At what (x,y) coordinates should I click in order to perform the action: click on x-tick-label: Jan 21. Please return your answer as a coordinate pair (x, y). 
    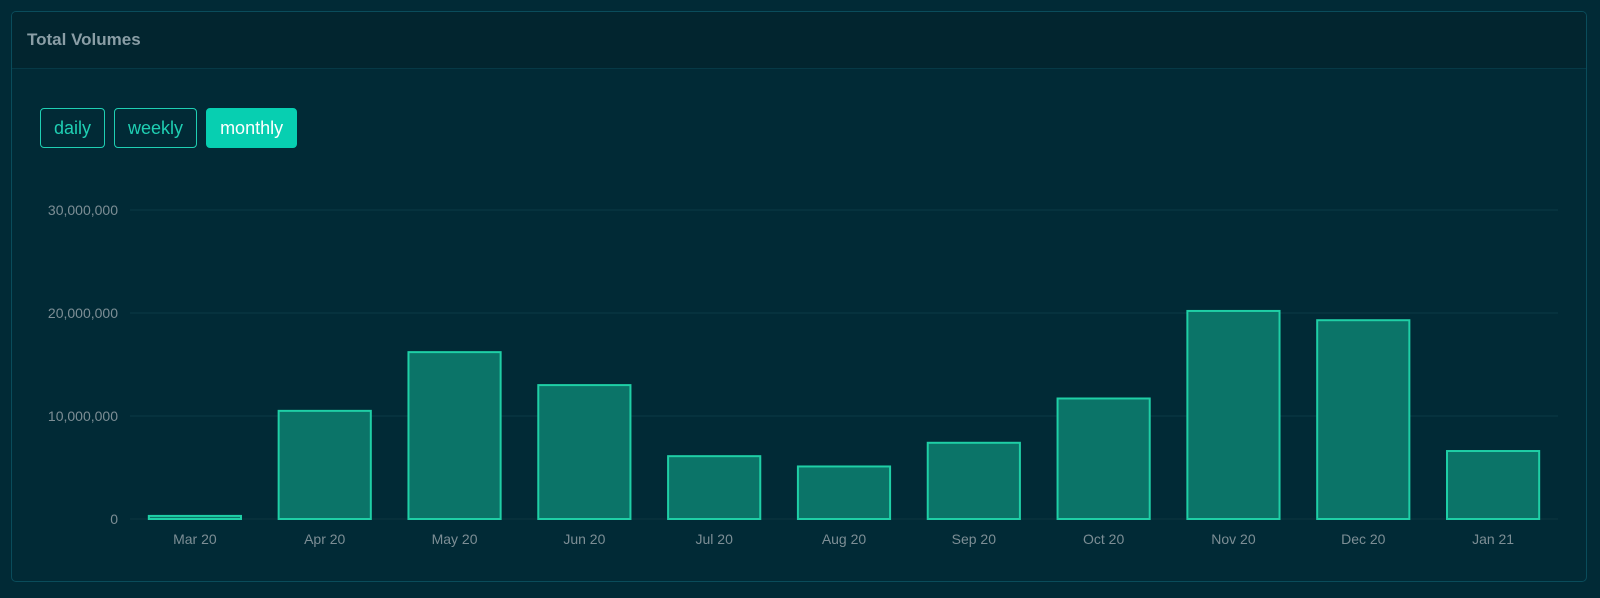
    Looking at the image, I should click on (1493, 539).